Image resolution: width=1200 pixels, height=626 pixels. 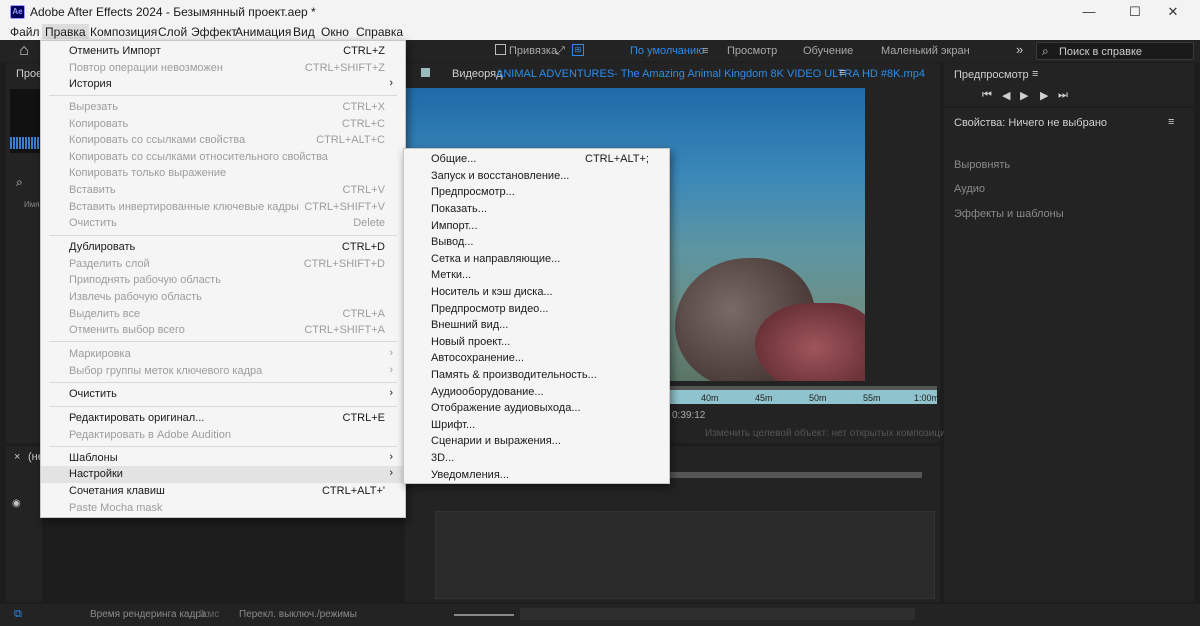 I want to click on menu-item-edit-in-audition: Редактировать в Adobe Audition, so click(x=223, y=435).